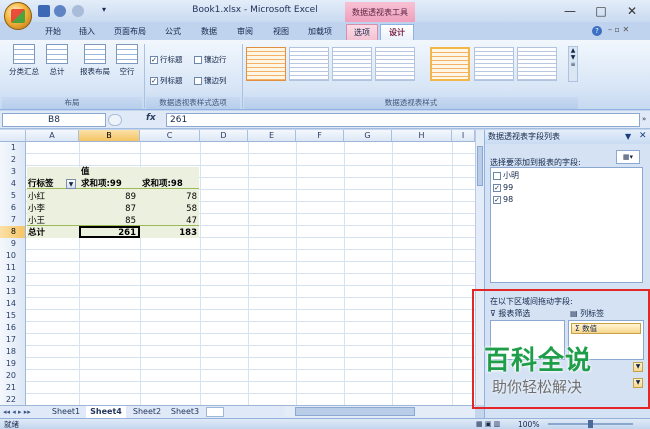 Image resolution: width=650 pixels, height=429 pixels. Describe the element at coordinates (224, 136) in the screenshot. I see `column-header: D` at that location.